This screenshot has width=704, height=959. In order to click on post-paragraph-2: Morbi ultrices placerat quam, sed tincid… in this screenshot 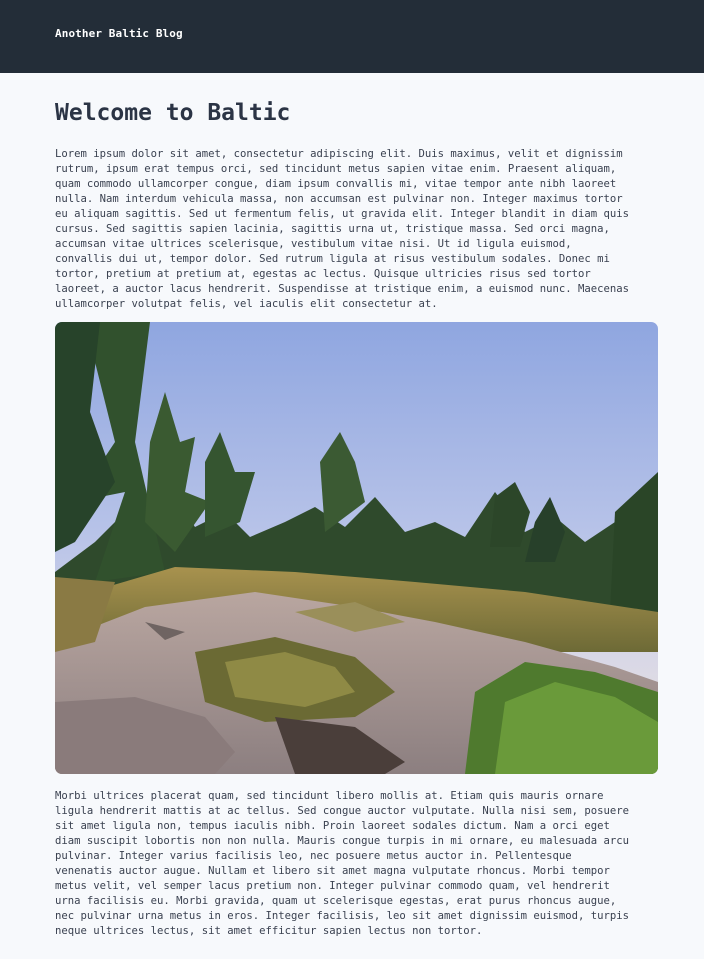, I will do `click(342, 863)`.